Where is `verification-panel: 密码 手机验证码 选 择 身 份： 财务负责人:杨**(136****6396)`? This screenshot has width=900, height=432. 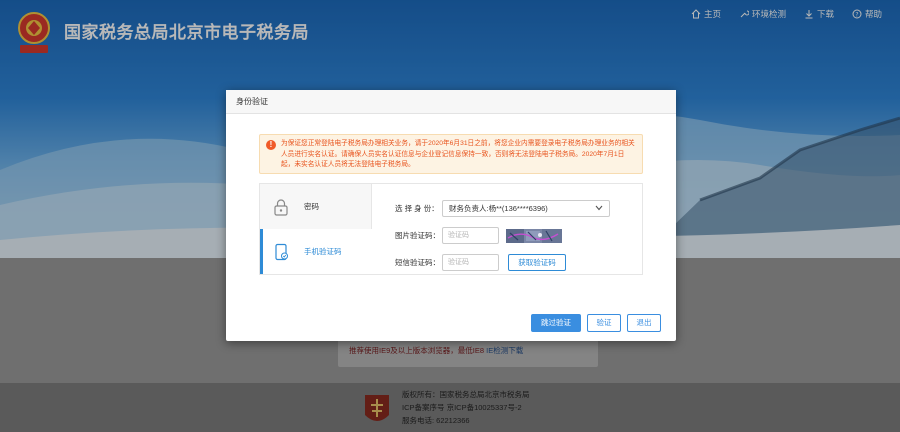
verification-panel: 密码 手机验证码 选 择 身 份： 财务负责人:杨**(136****6396) is located at coordinates (451, 229).